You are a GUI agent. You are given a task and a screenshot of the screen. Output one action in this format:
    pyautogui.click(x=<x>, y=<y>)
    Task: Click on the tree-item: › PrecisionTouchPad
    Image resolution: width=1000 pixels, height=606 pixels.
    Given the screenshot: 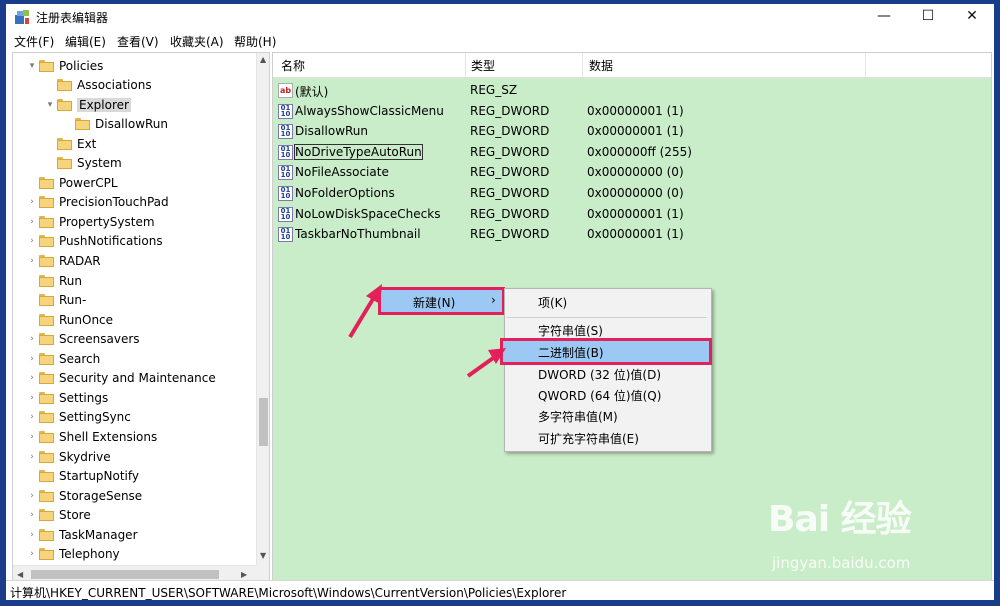 What is the action you would take?
    pyautogui.click(x=96, y=202)
    